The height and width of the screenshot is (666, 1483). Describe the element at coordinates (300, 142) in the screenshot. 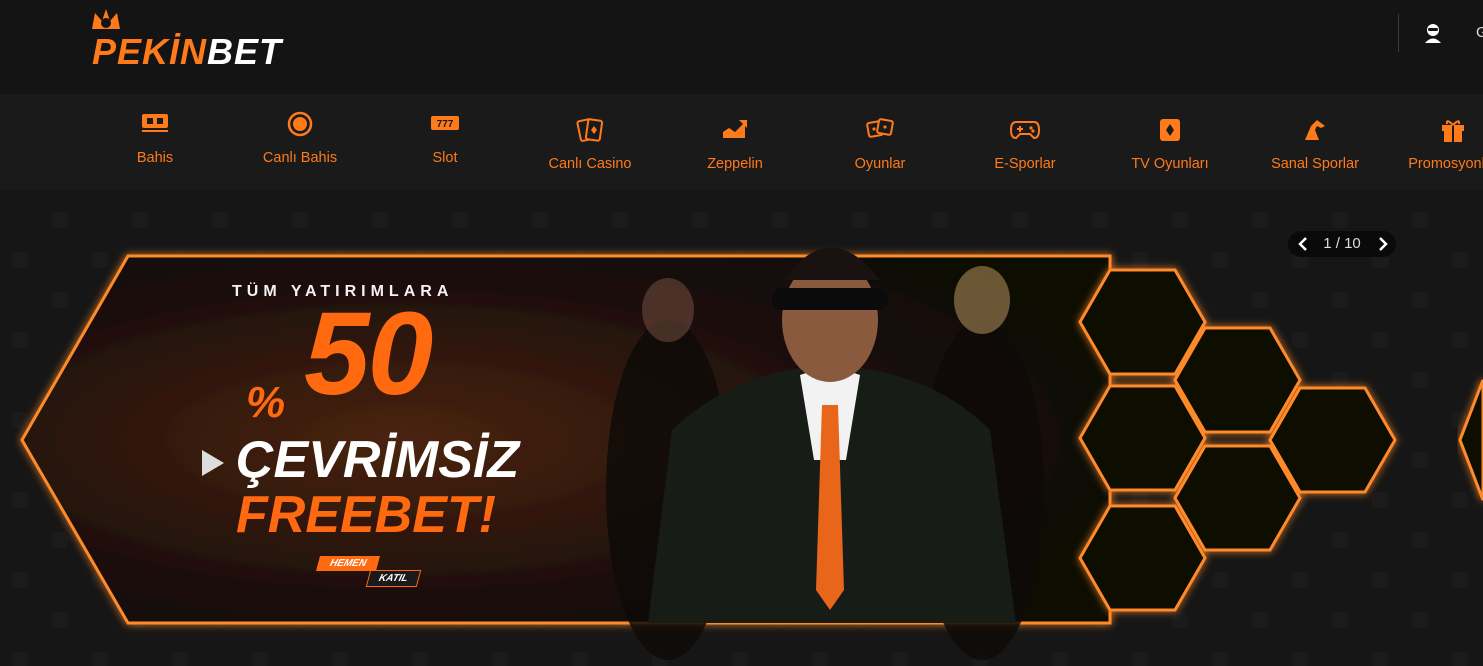

I see `nav-item-canli-bahis: Canlı Bahis` at that location.